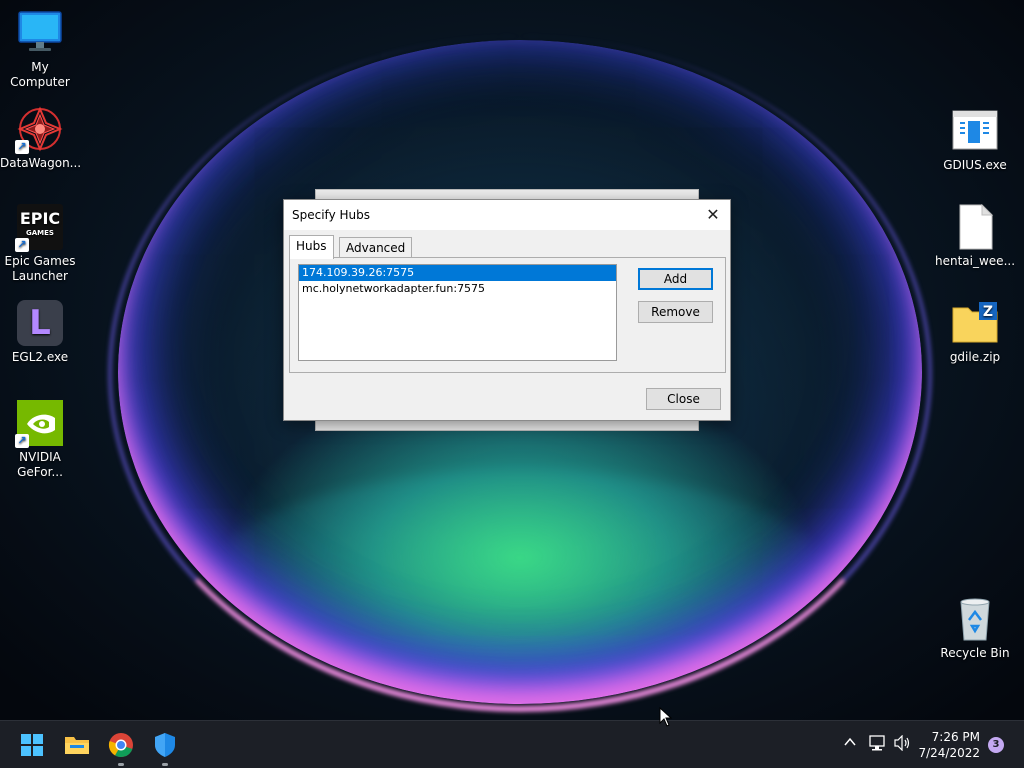  I want to click on remove-button: Remove, so click(675, 312).